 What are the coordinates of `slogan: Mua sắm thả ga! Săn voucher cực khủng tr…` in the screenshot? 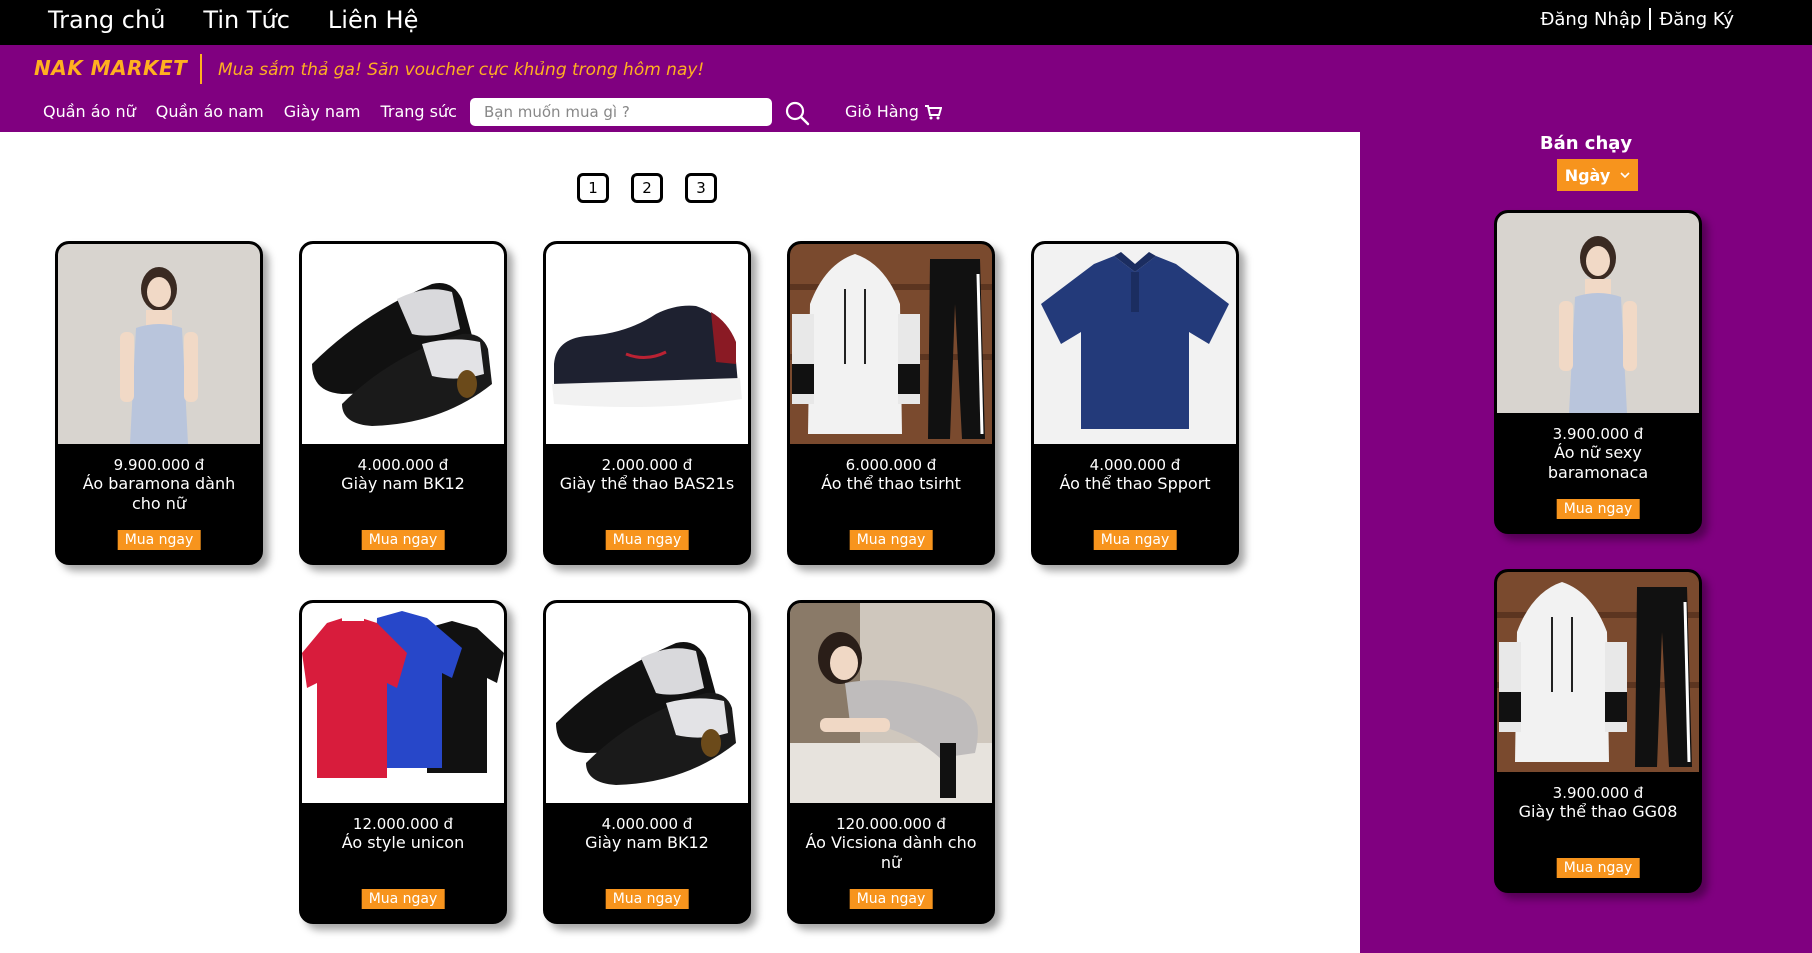 It's located at (461, 70).